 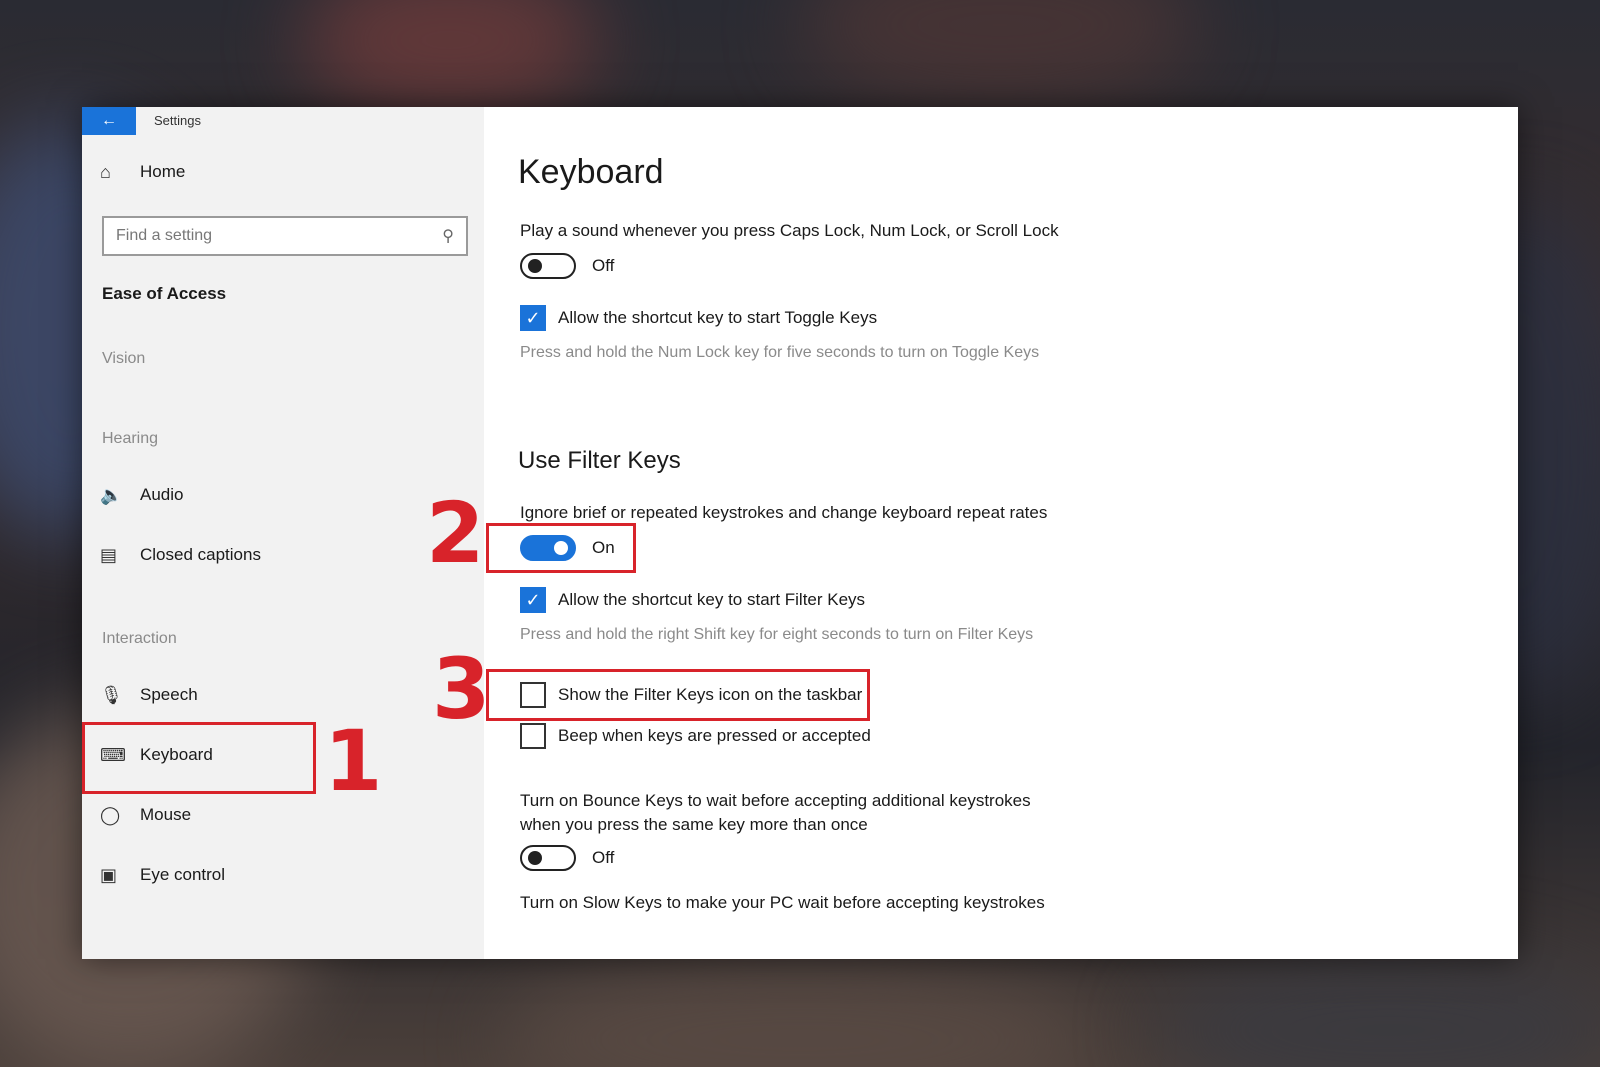 What do you see at coordinates (455, 533) in the screenshot?
I see `annotation-number-2: 2` at bounding box center [455, 533].